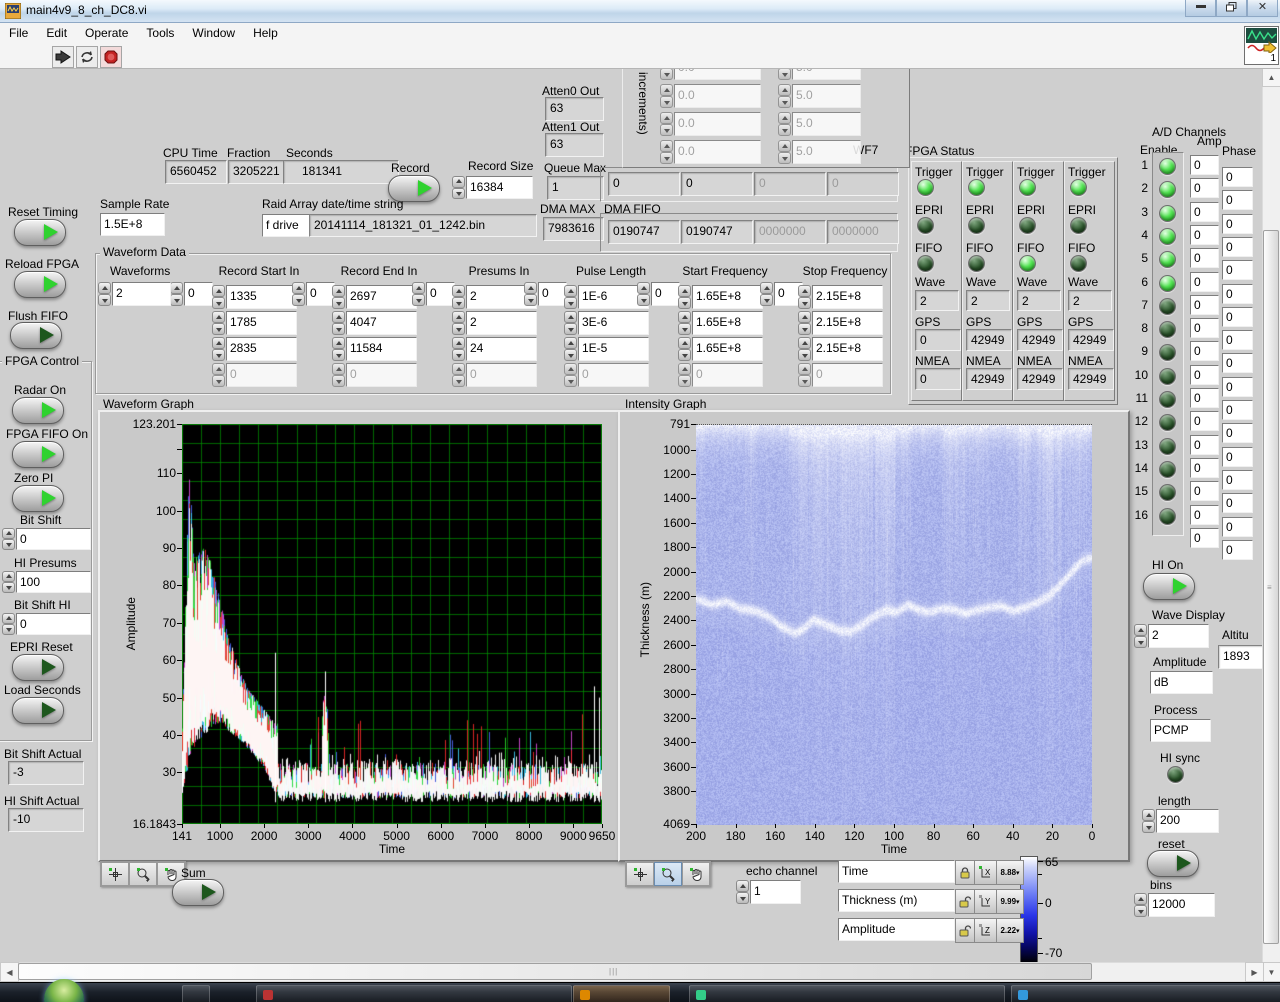  I want to click on scroll-up-button: ▲, so click(1271, 77).